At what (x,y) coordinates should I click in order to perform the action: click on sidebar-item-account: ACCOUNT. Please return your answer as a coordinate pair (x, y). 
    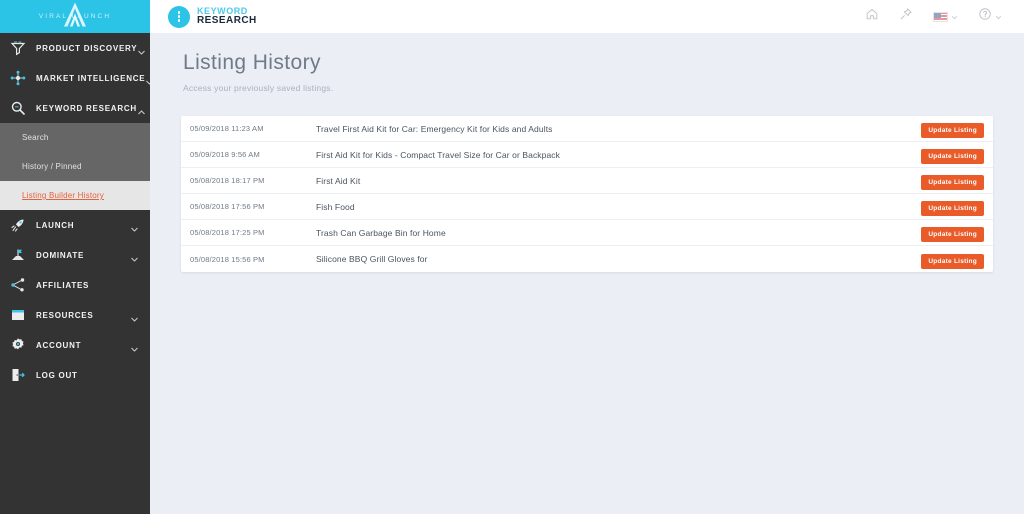
    Looking at the image, I should click on (75, 345).